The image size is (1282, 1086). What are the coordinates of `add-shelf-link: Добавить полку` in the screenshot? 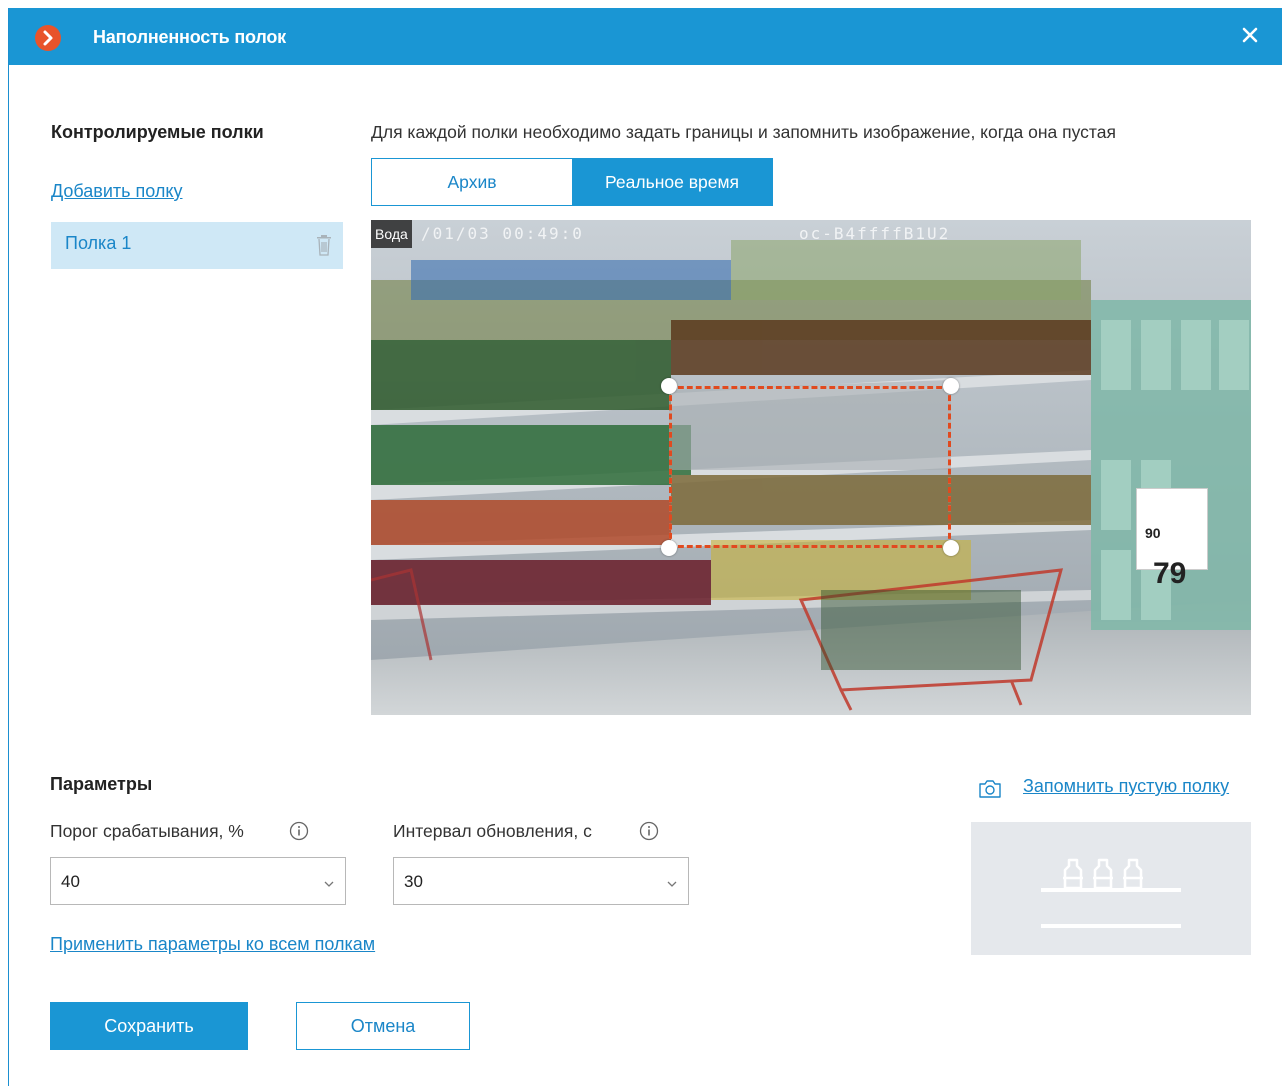 It's located at (117, 191).